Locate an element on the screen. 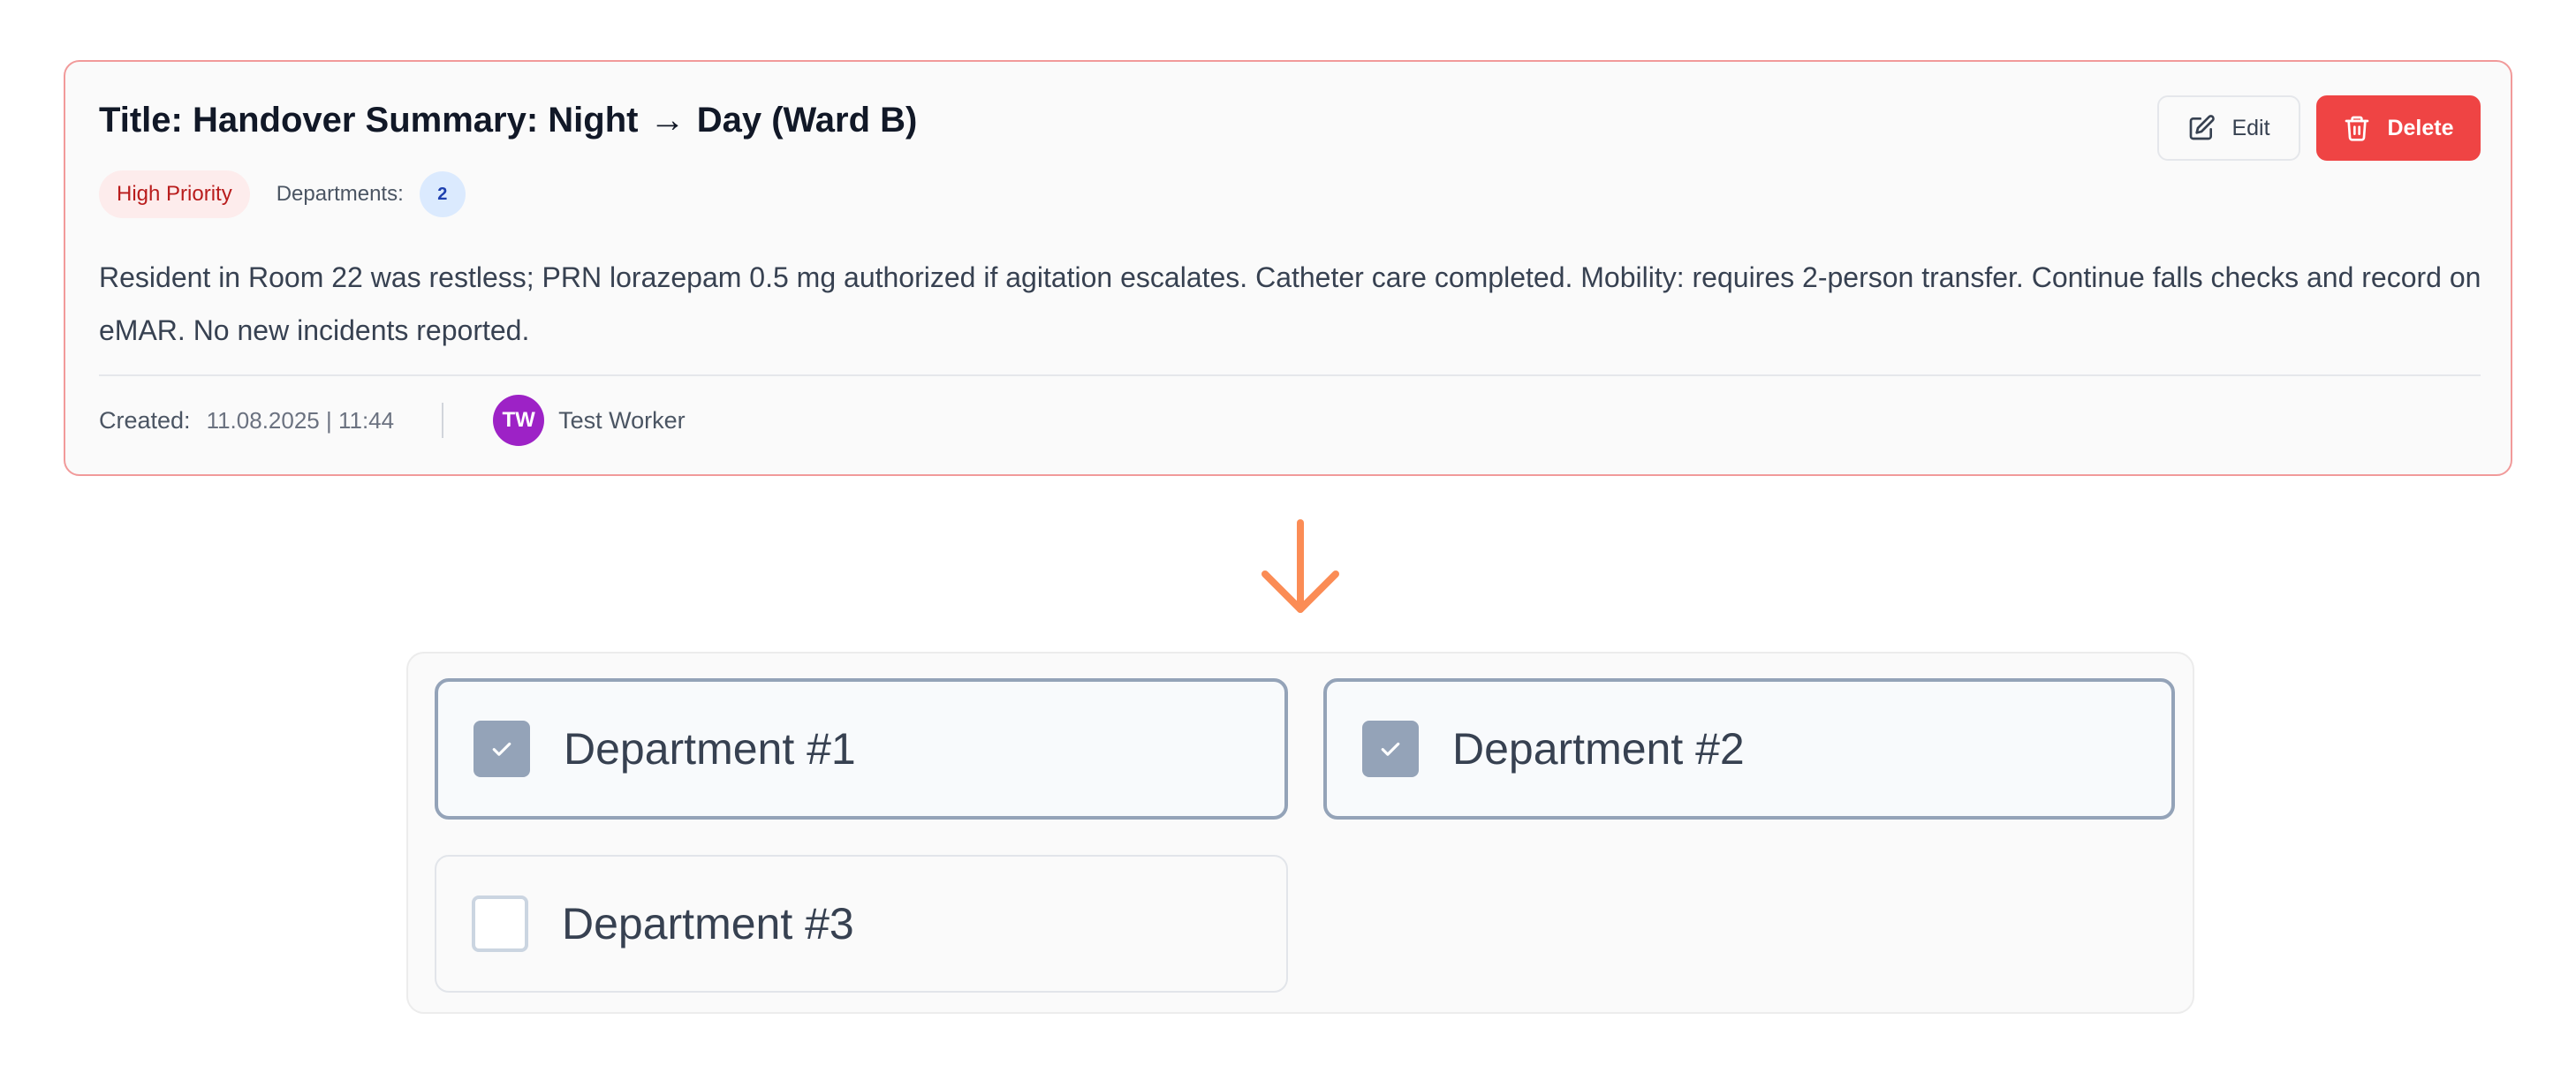 The height and width of the screenshot is (1073, 2576). edit-button: Edit is located at coordinates (2229, 128).